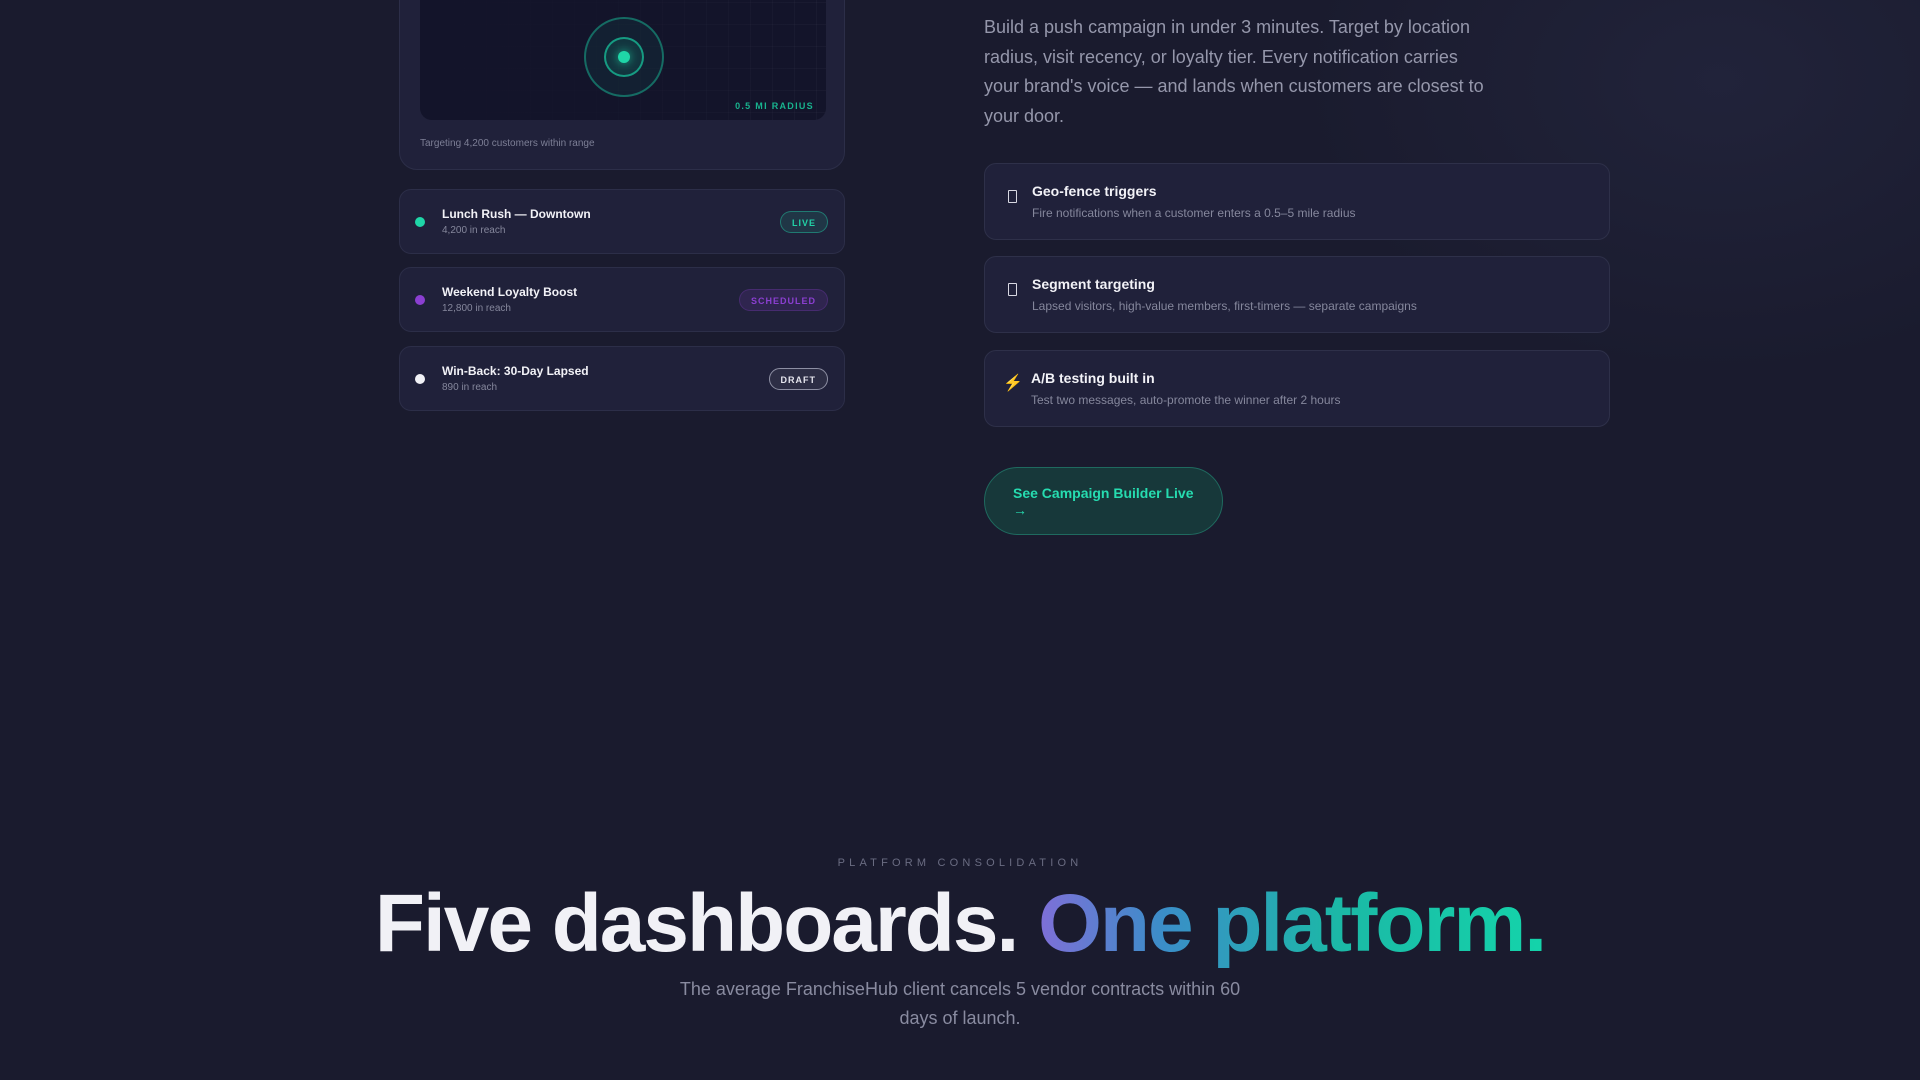 This screenshot has height=1080, width=1920. What do you see at coordinates (515, 371) in the screenshot?
I see `campaign-title: Win-Back: 30-Day Lapsed` at bounding box center [515, 371].